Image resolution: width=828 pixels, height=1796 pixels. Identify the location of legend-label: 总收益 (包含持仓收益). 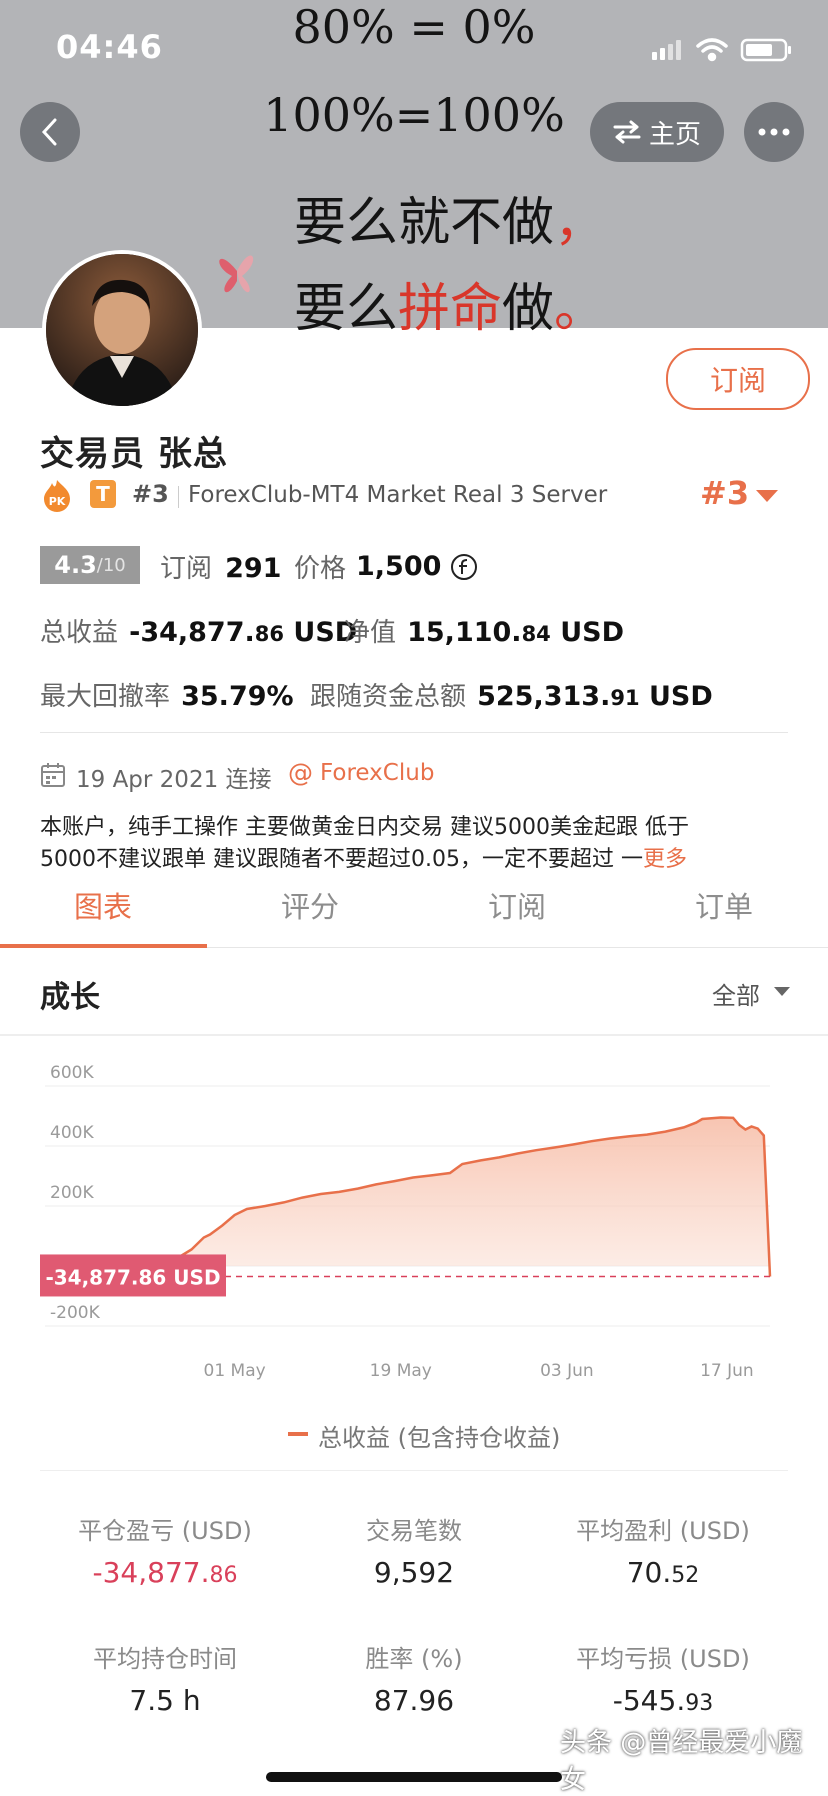
(439, 1438).